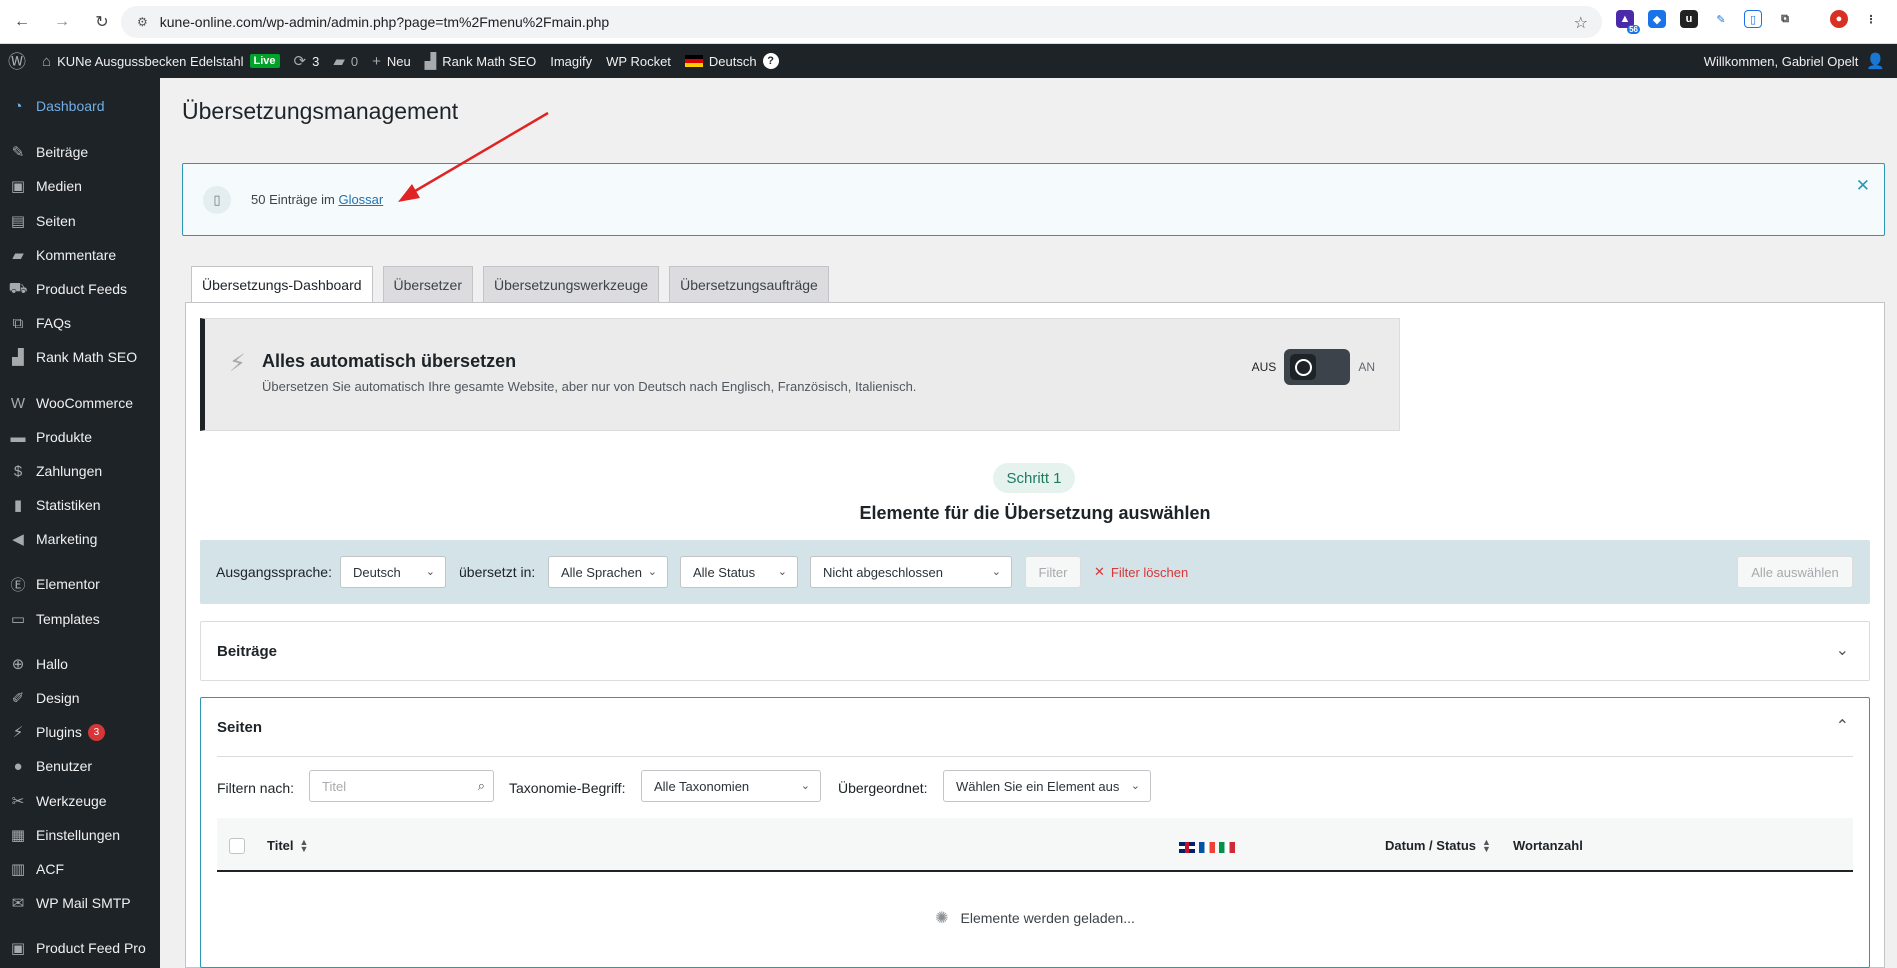 The image size is (1897, 968). Describe the element at coordinates (770, 61) in the screenshot. I see `help-icon: ?` at that location.